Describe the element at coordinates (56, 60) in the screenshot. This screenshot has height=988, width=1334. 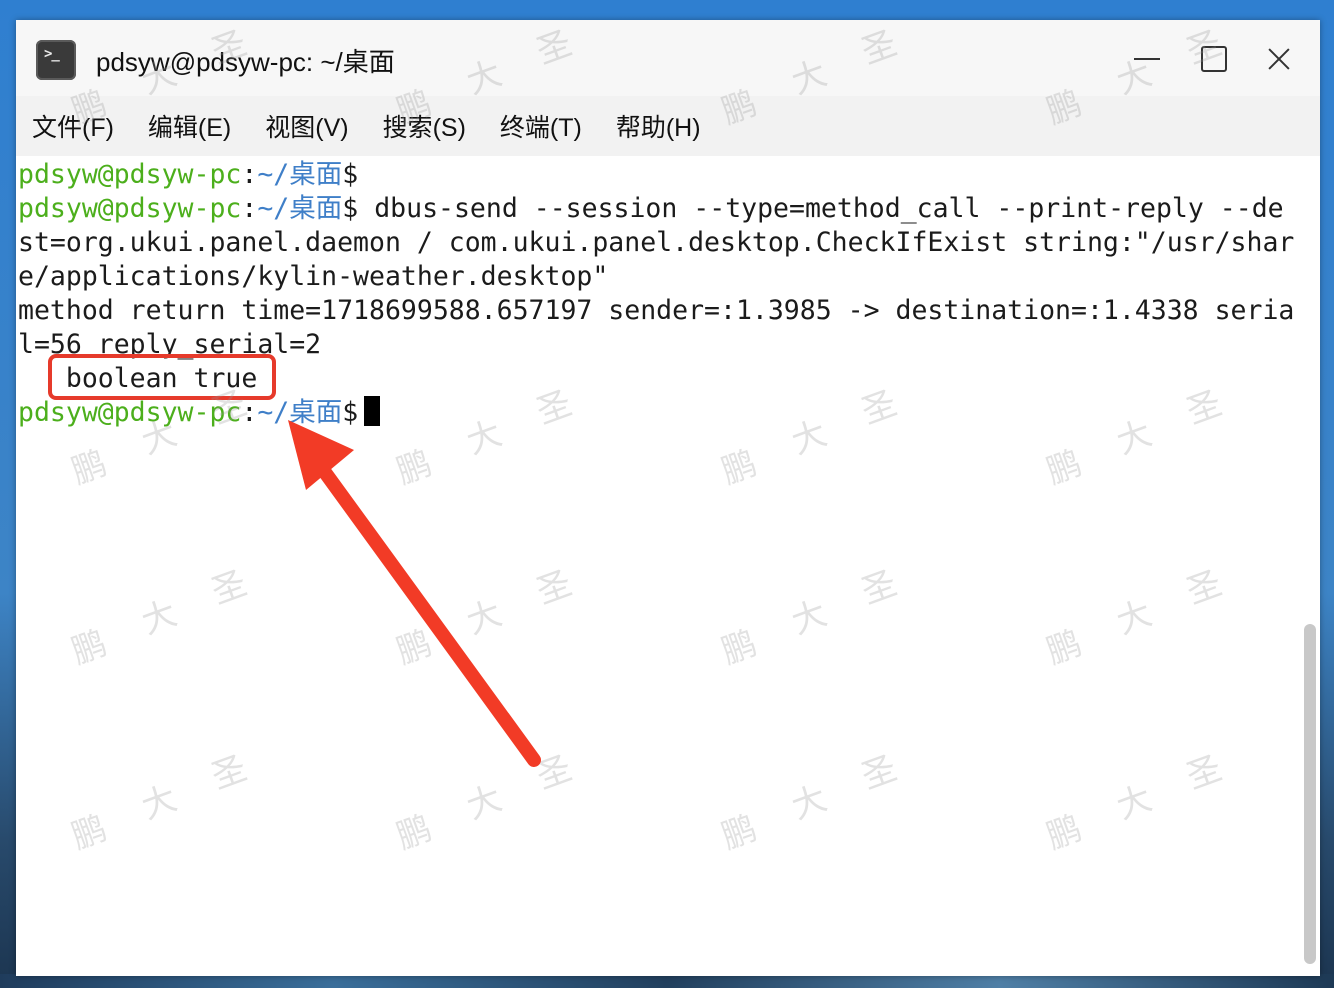
I see `terminal-icon: >_` at that location.